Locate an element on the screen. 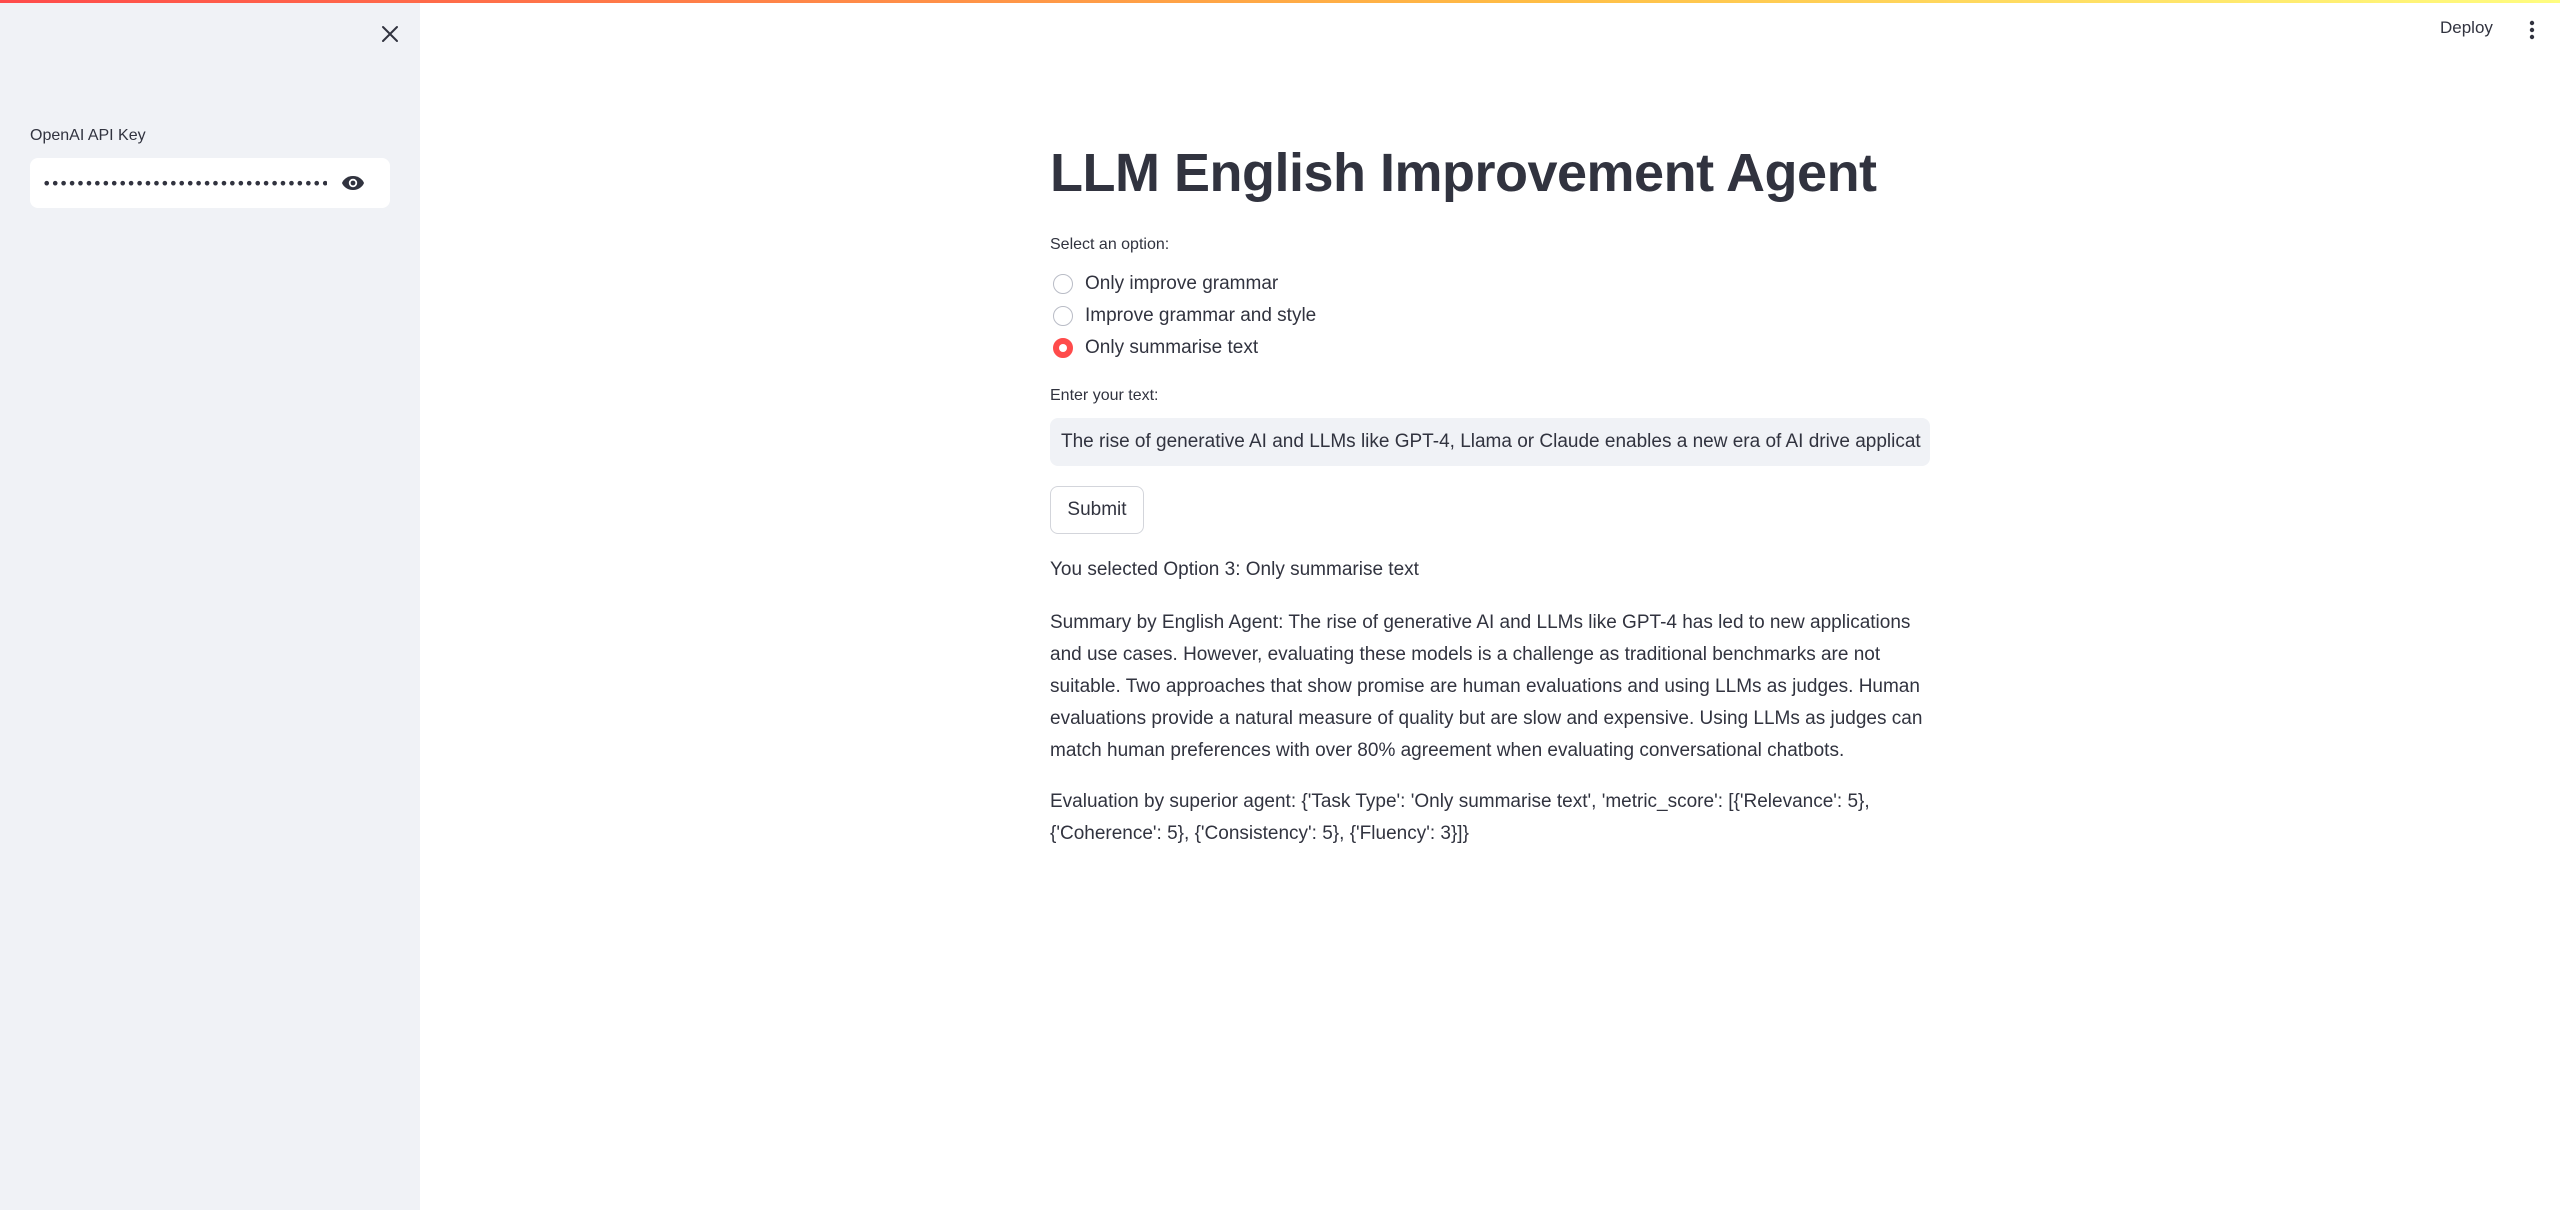 The width and height of the screenshot is (2560, 1210). api-key-label: OpenAI API Key is located at coordinates (88, 135).